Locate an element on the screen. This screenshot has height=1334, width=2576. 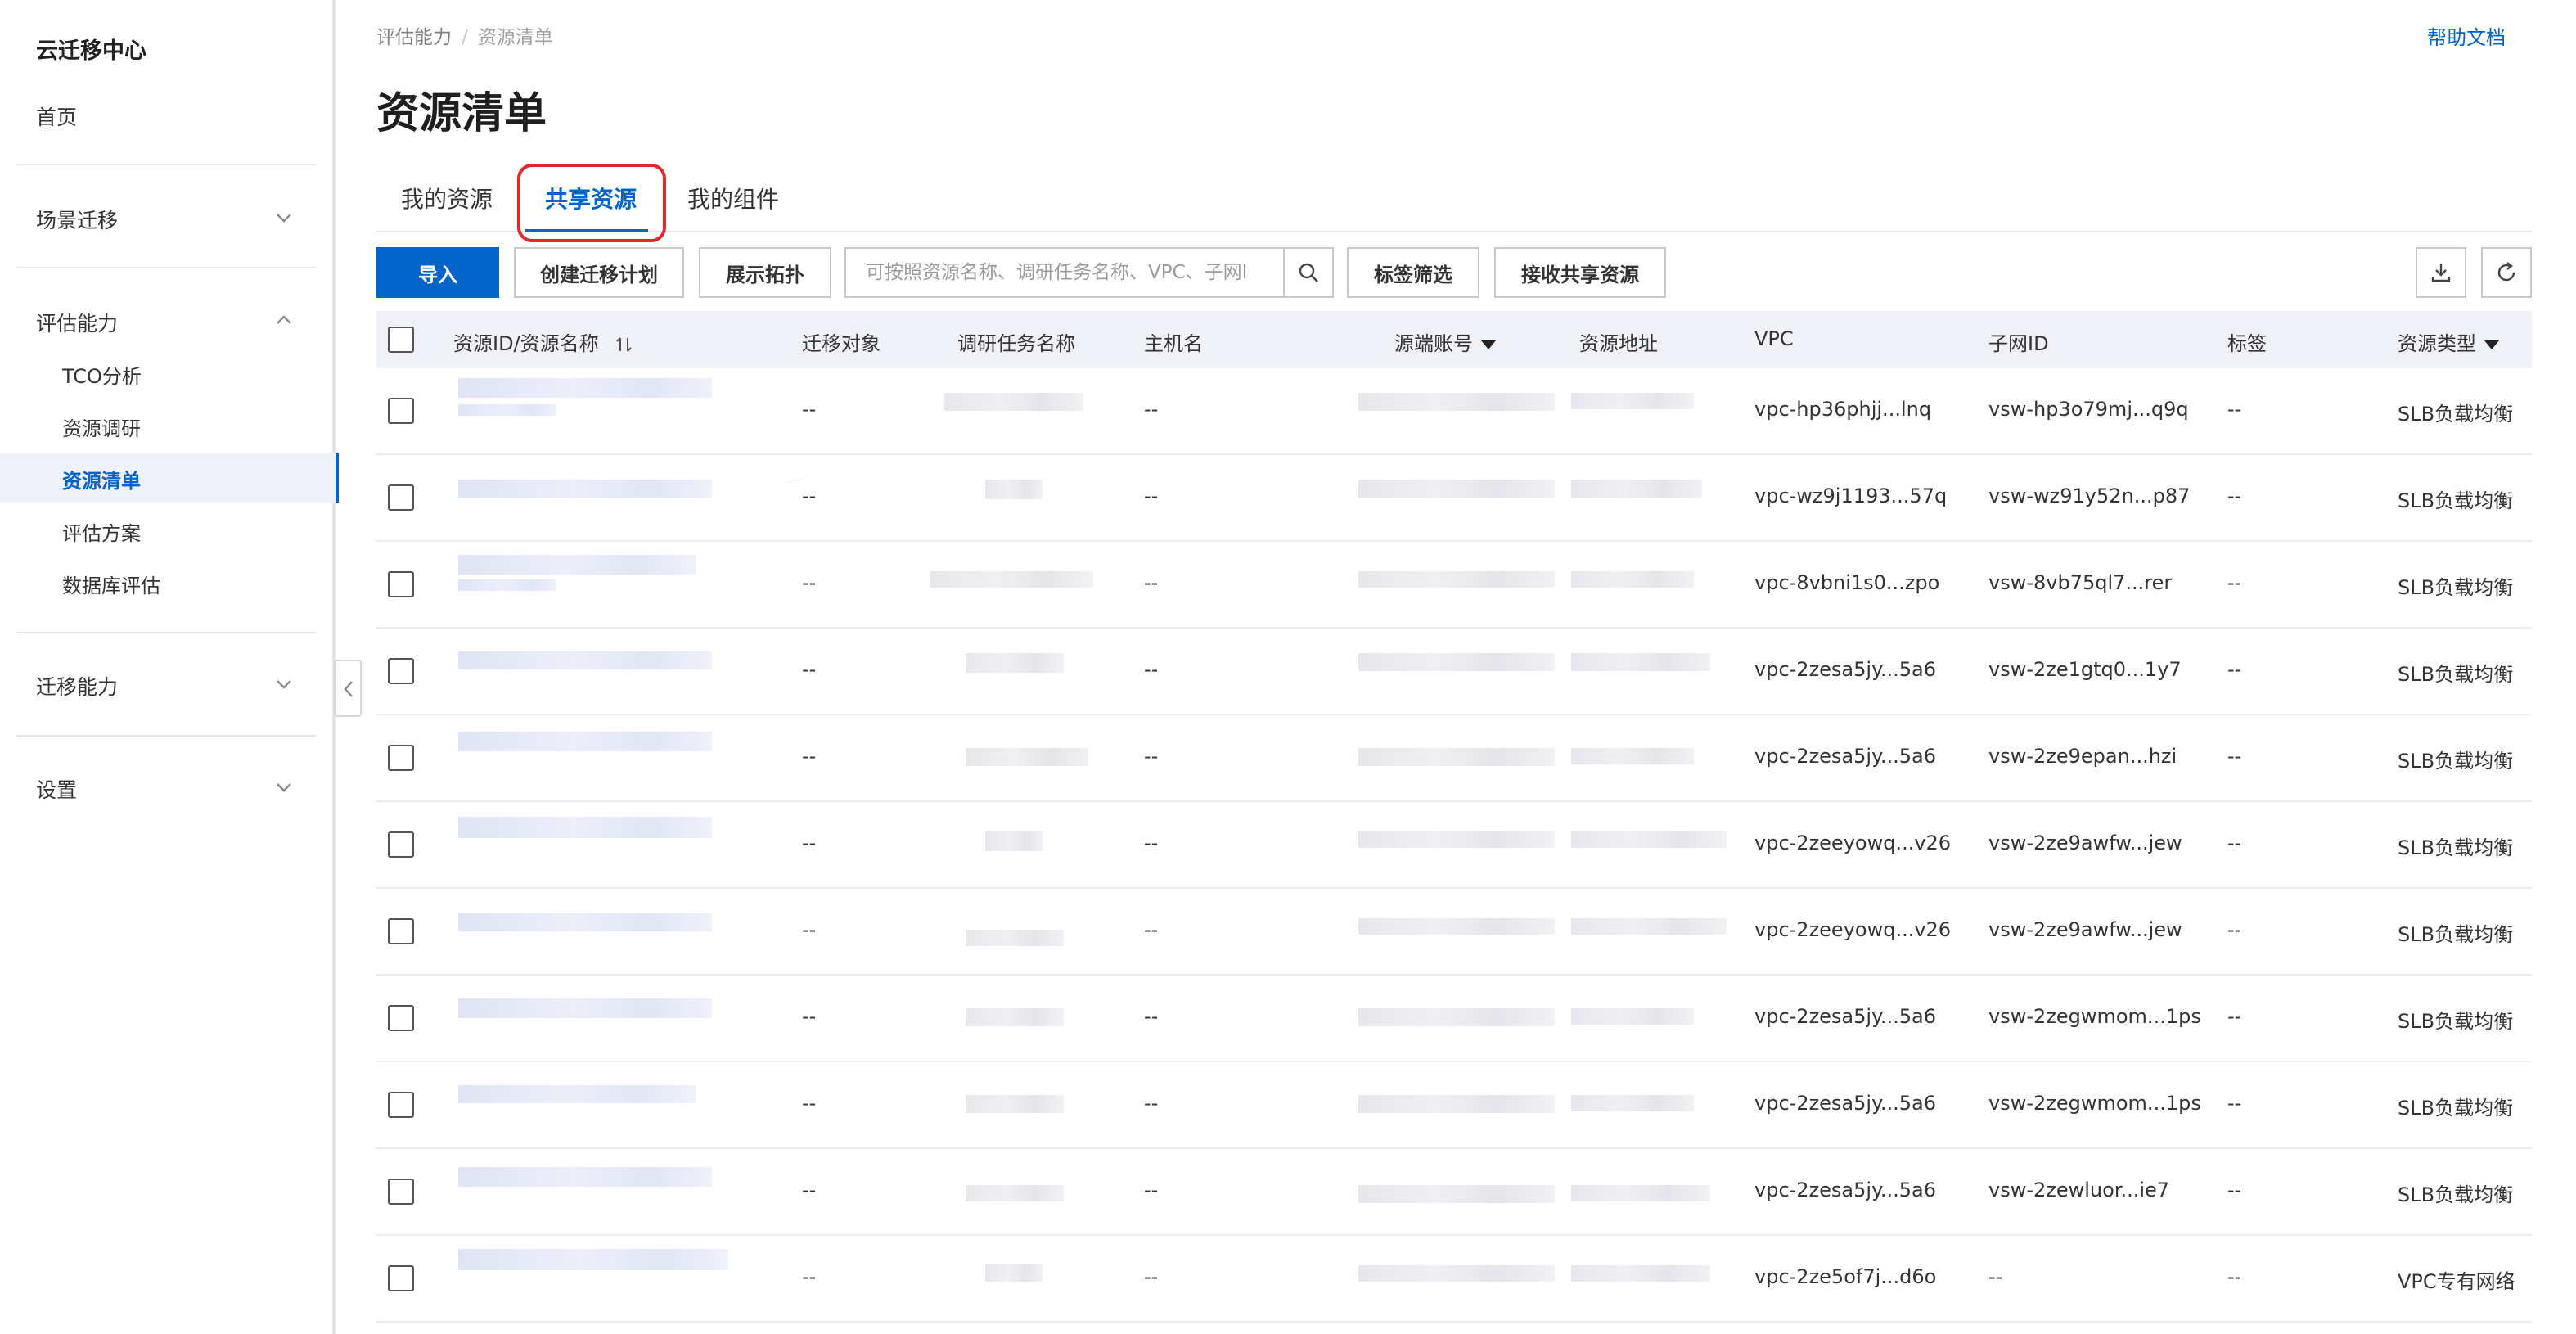
col-vpc: VPC is located at coordinates (1774, 338).